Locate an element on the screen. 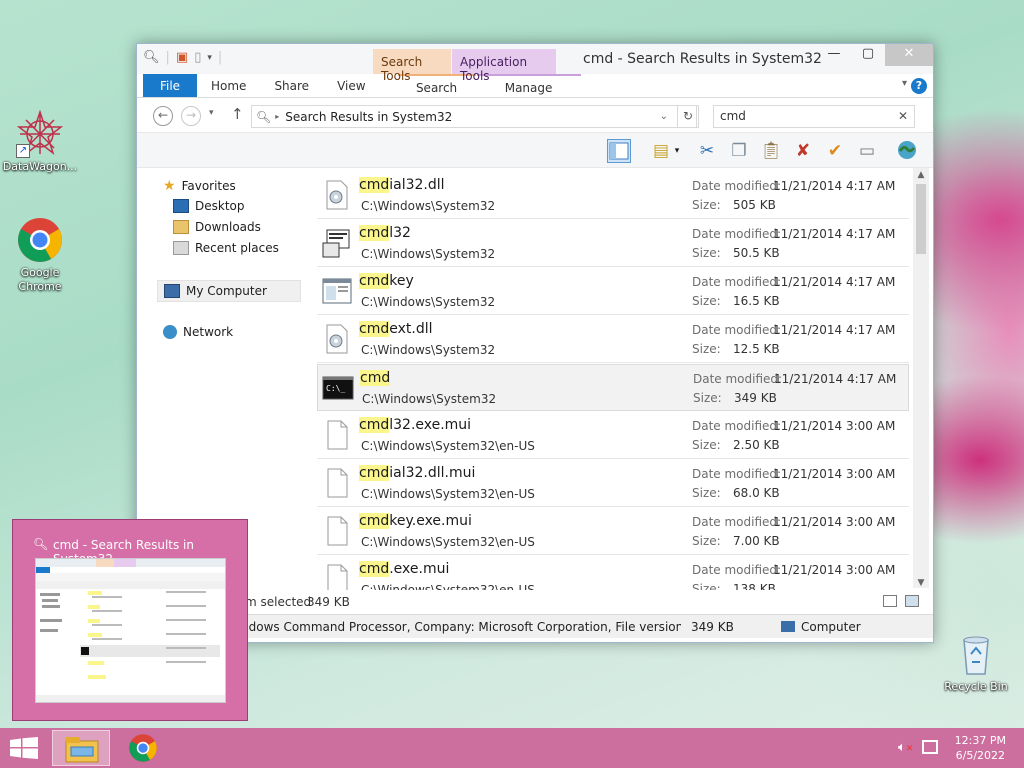 The height and width of the screenshot is (768, 1024). size-value: 7.00 KB is located at coordinates (756, 541).